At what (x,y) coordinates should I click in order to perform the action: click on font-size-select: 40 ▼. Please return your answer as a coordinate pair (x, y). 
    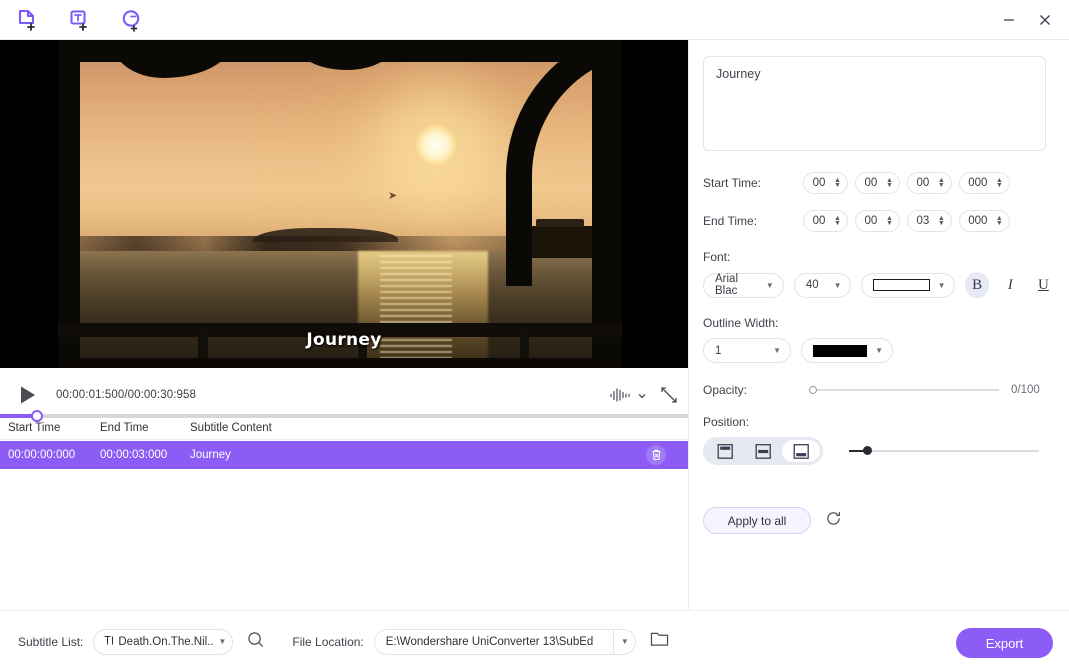
    Looking at the image, I should click on (822, 285).